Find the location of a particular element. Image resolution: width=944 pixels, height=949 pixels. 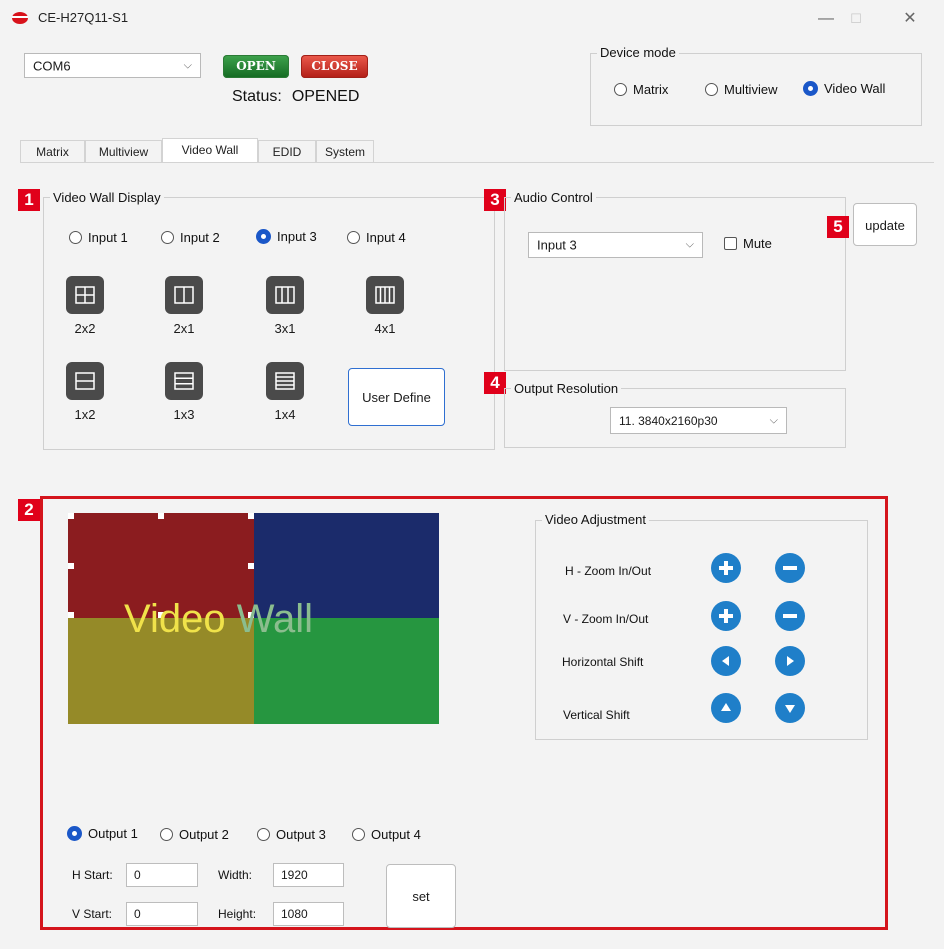

mode-label-multiview: Multiview is located at coordinates (751, 90).